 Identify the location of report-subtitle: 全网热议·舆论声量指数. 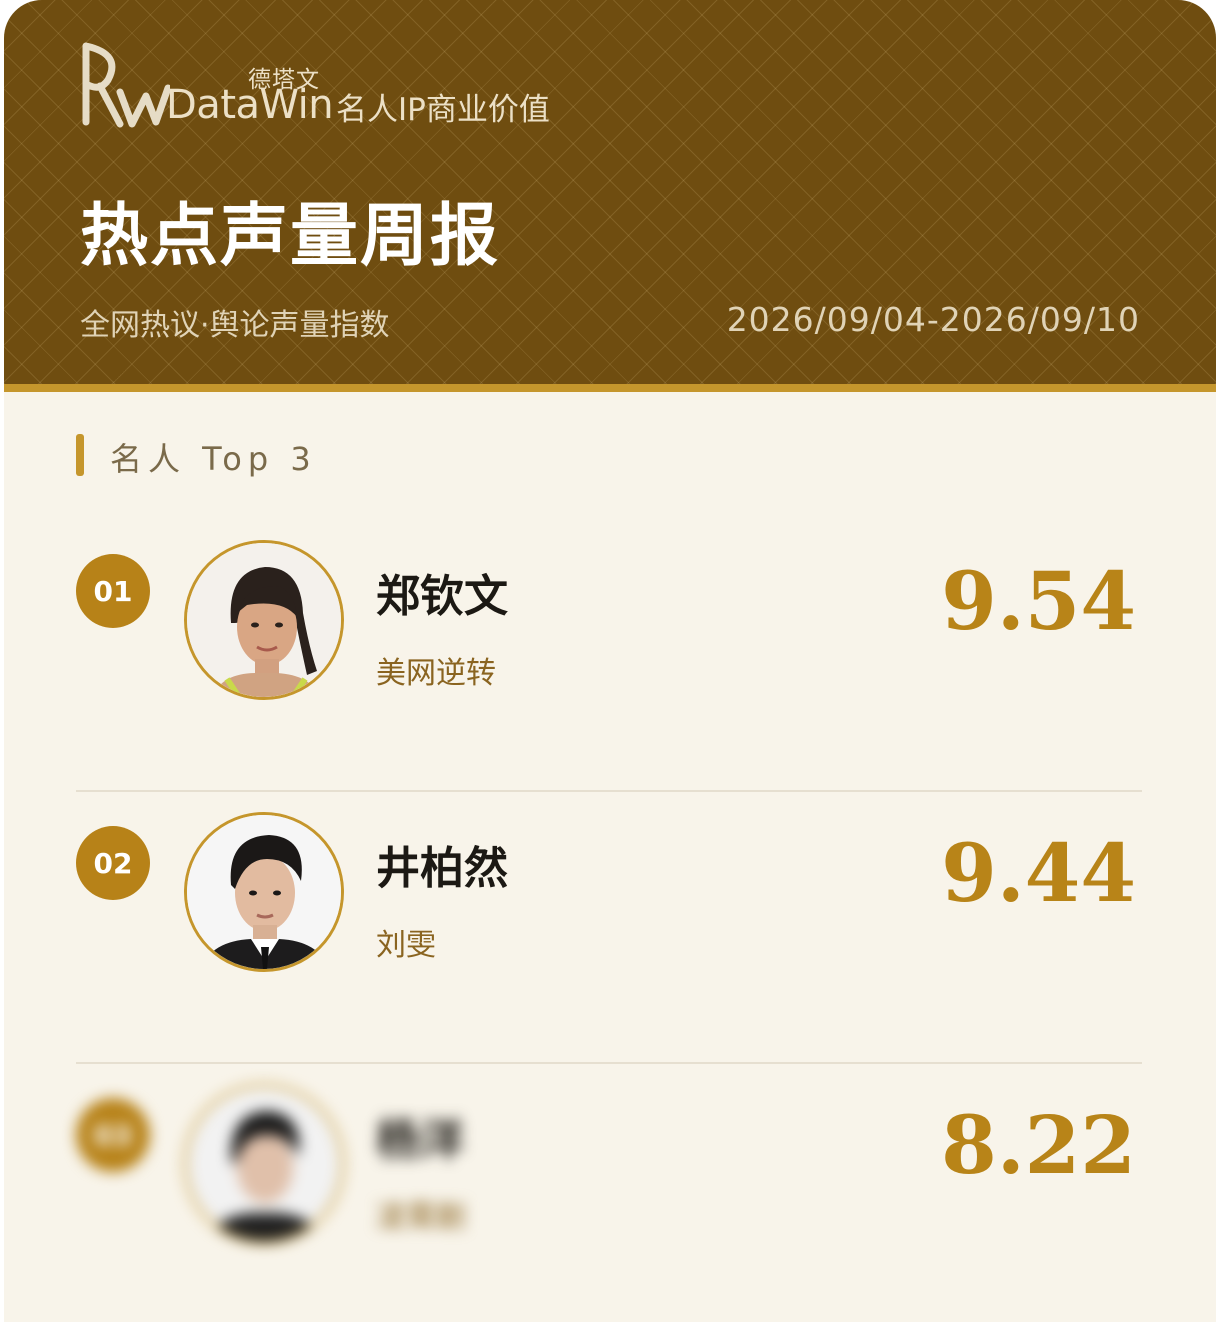
(235, 325).